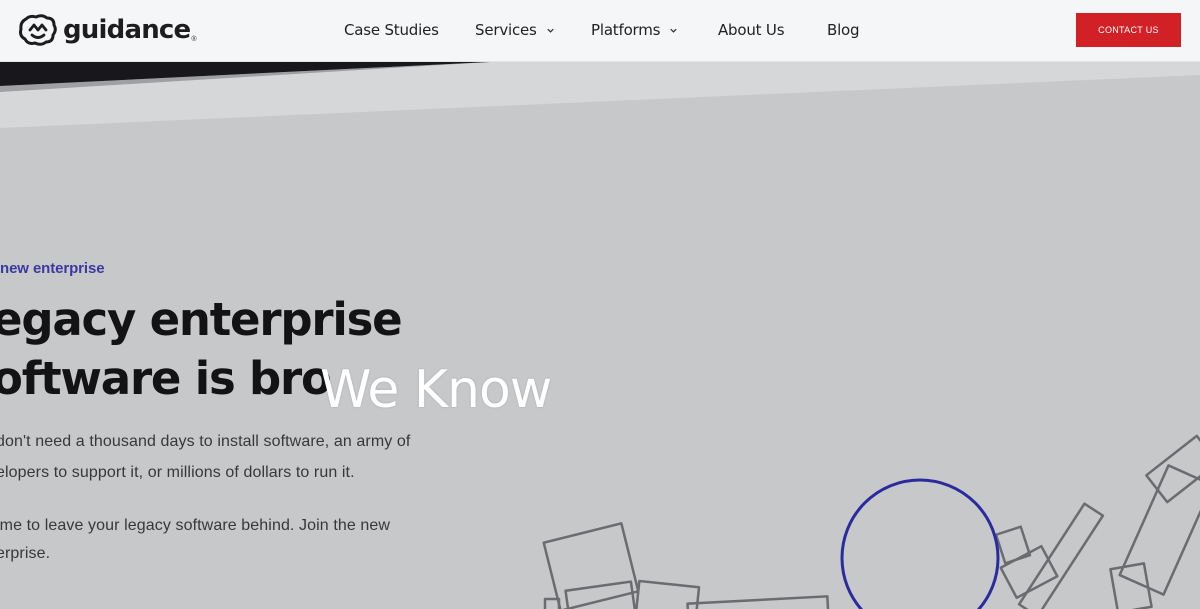 This screenshot has height=609, width=1200. Describe the element at coordinates (626, 30) in the screenshot. I see `nav-label: Platforms` at that location.